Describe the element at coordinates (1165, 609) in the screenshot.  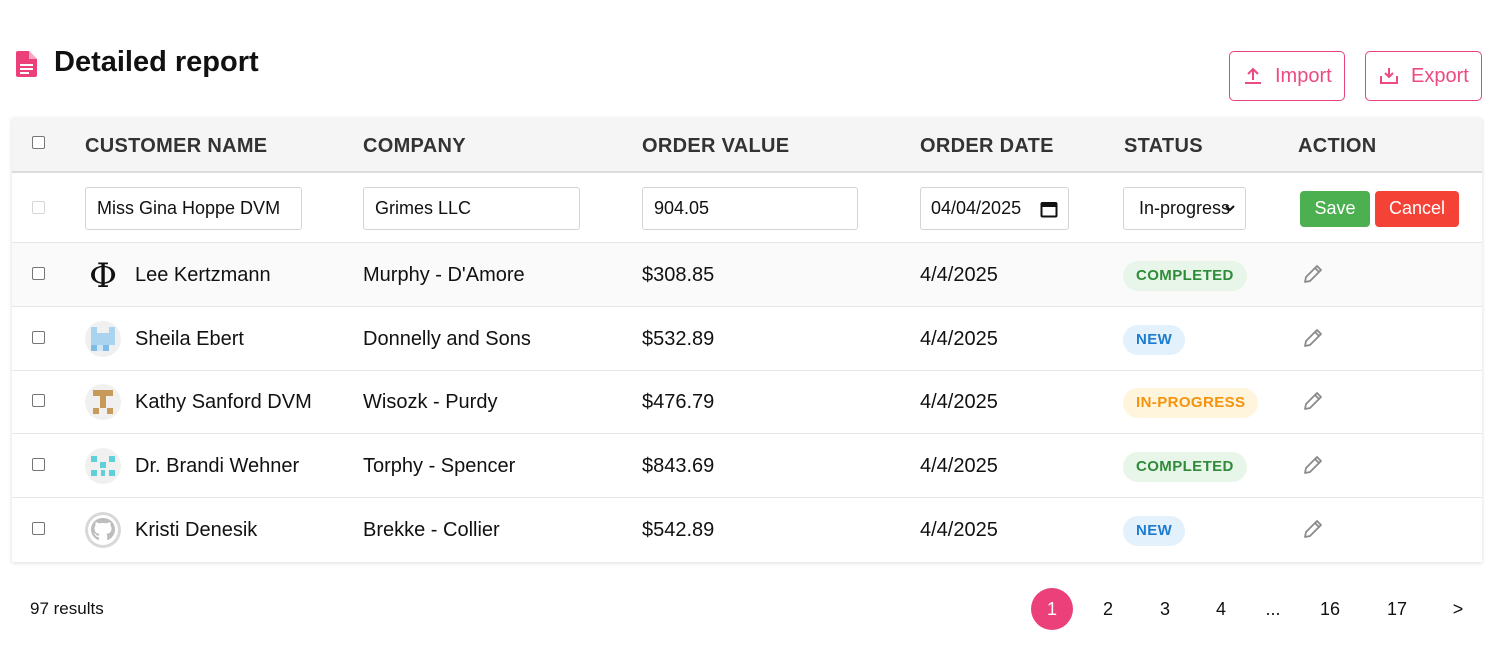
I see `page-3-button: 3` at that location.